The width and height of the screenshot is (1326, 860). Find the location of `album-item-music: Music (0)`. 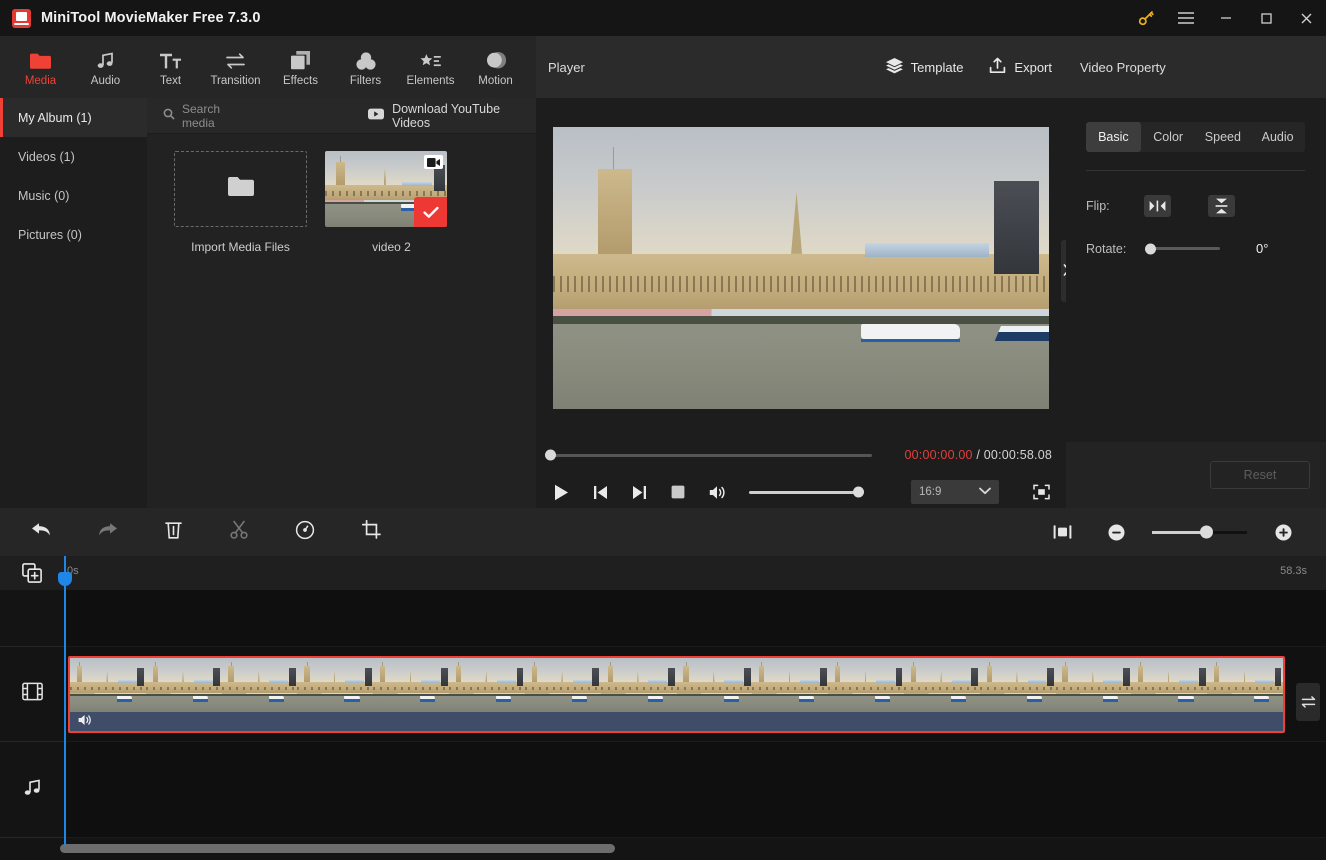

album-item-music: Music (0) is located at coordinates (73, 195).